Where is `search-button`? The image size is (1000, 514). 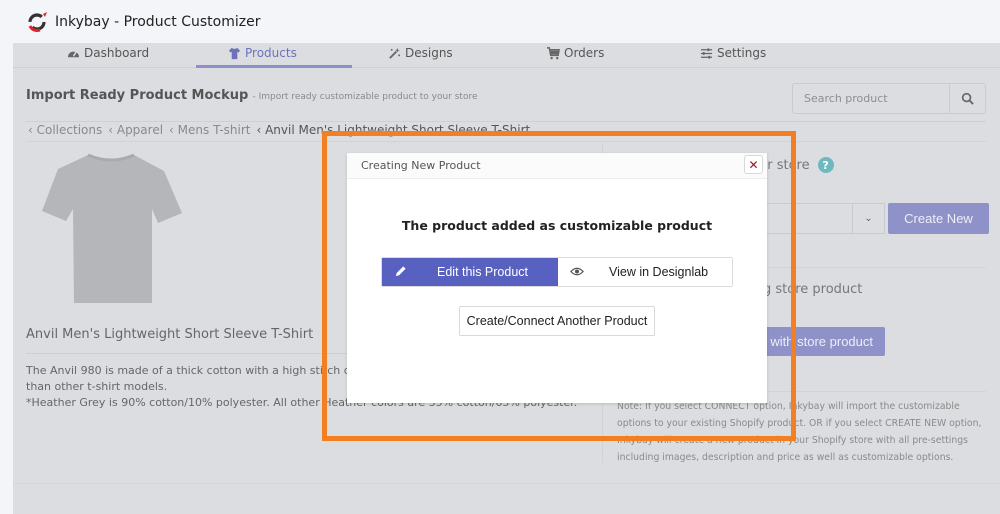
search-button is located at coordinates (967, 98).